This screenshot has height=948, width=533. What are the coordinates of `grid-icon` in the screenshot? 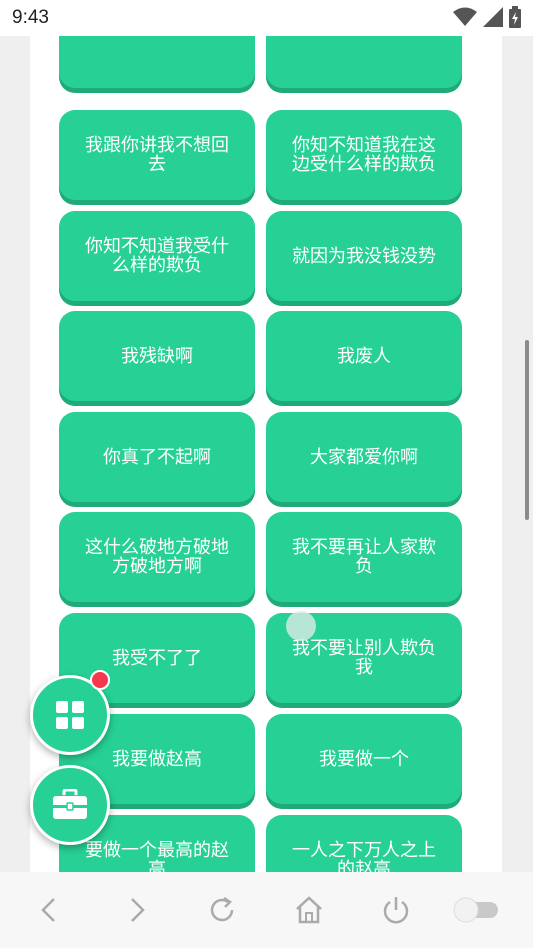 It's located at (70, 715).